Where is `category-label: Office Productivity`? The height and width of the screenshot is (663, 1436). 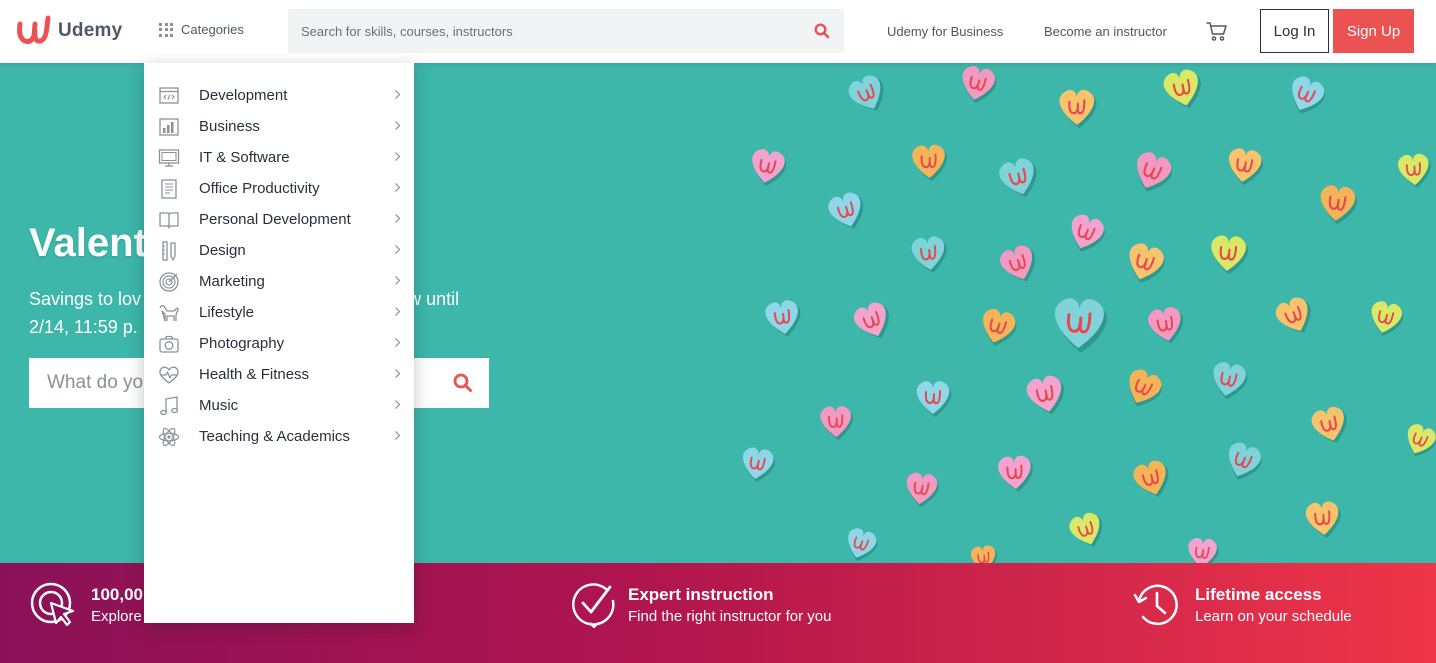 category-label: Office Productivity is located at coordinates (259, 188).